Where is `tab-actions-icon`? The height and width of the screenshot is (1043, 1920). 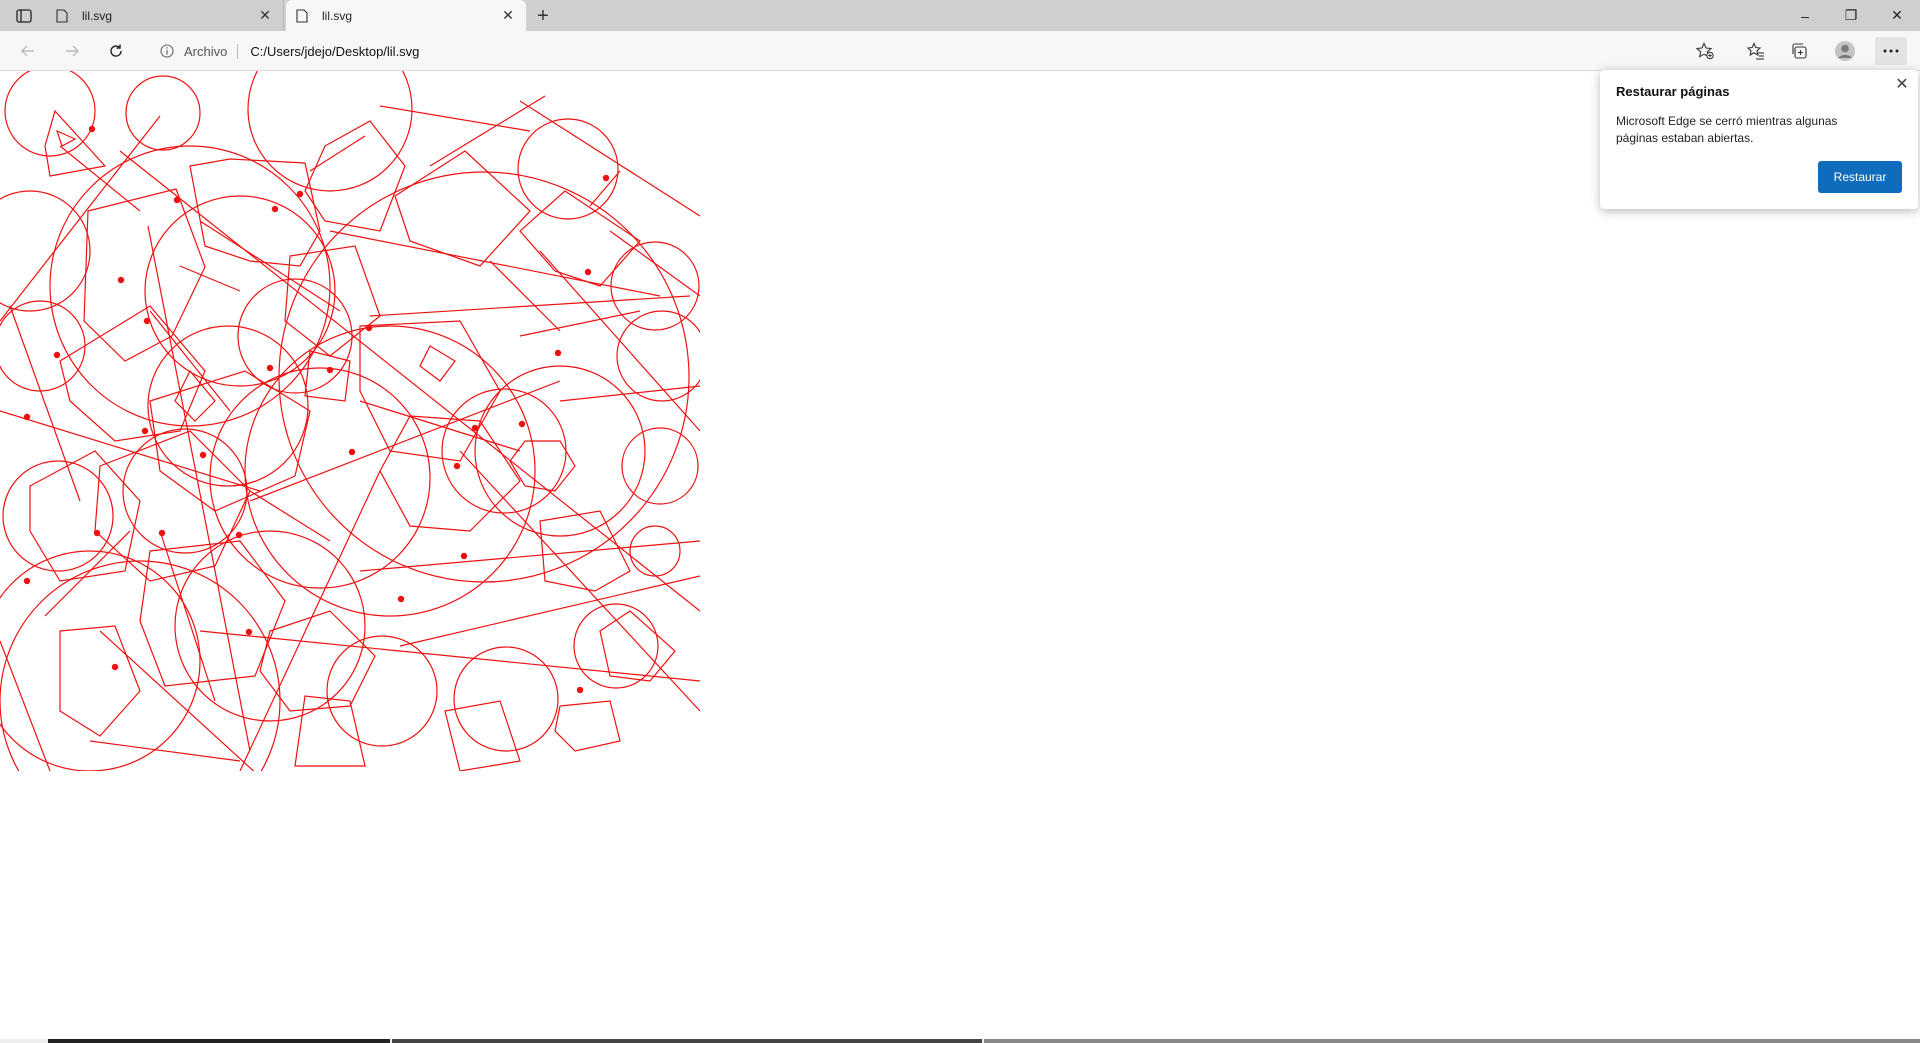 tab-actions-icon is located at coordinates (24, 16).